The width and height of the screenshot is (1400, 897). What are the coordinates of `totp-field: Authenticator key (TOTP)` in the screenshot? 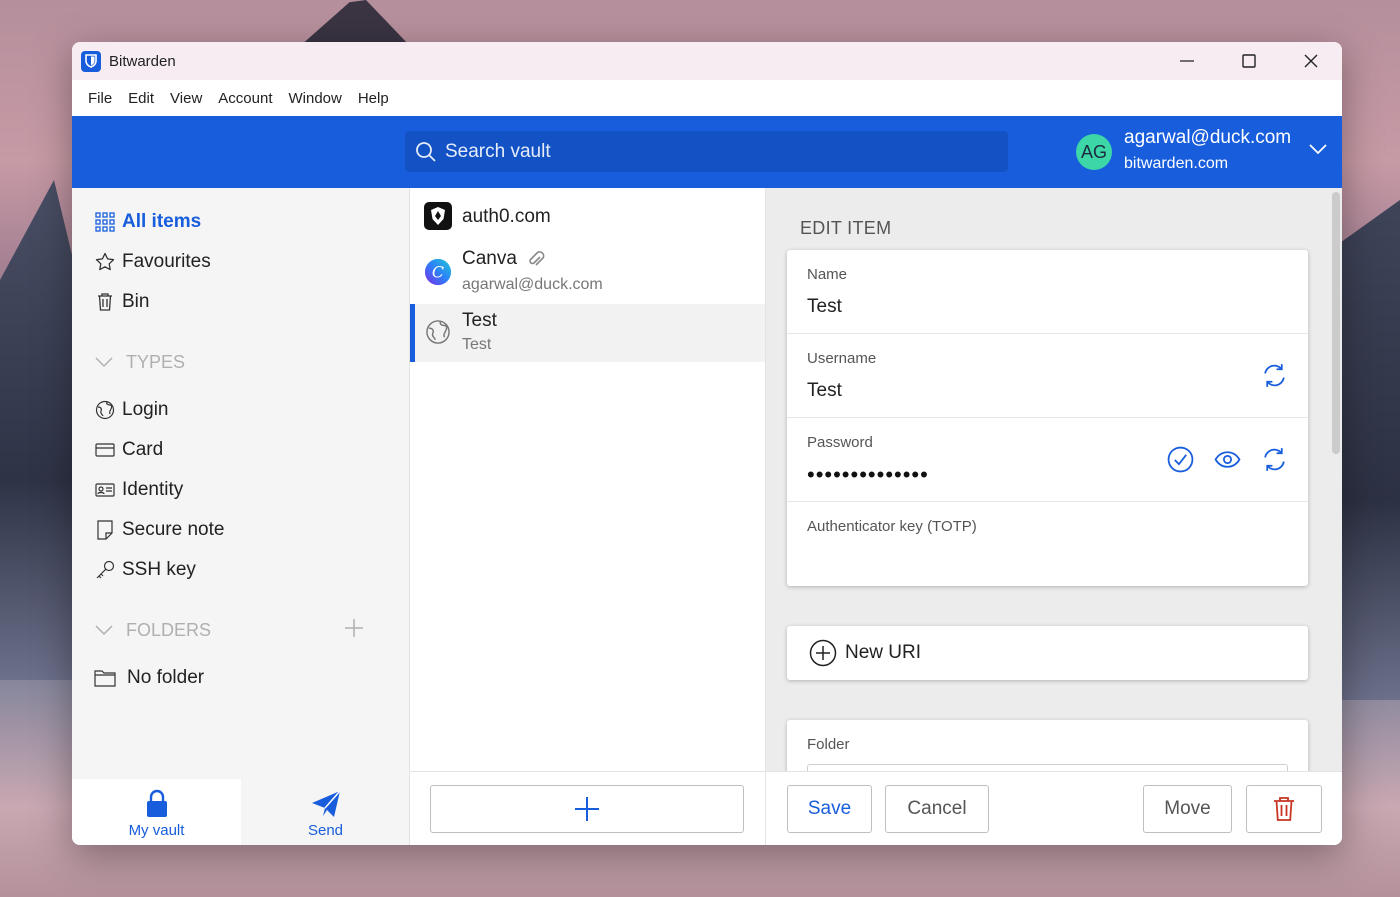 It's located at (1047, 544).